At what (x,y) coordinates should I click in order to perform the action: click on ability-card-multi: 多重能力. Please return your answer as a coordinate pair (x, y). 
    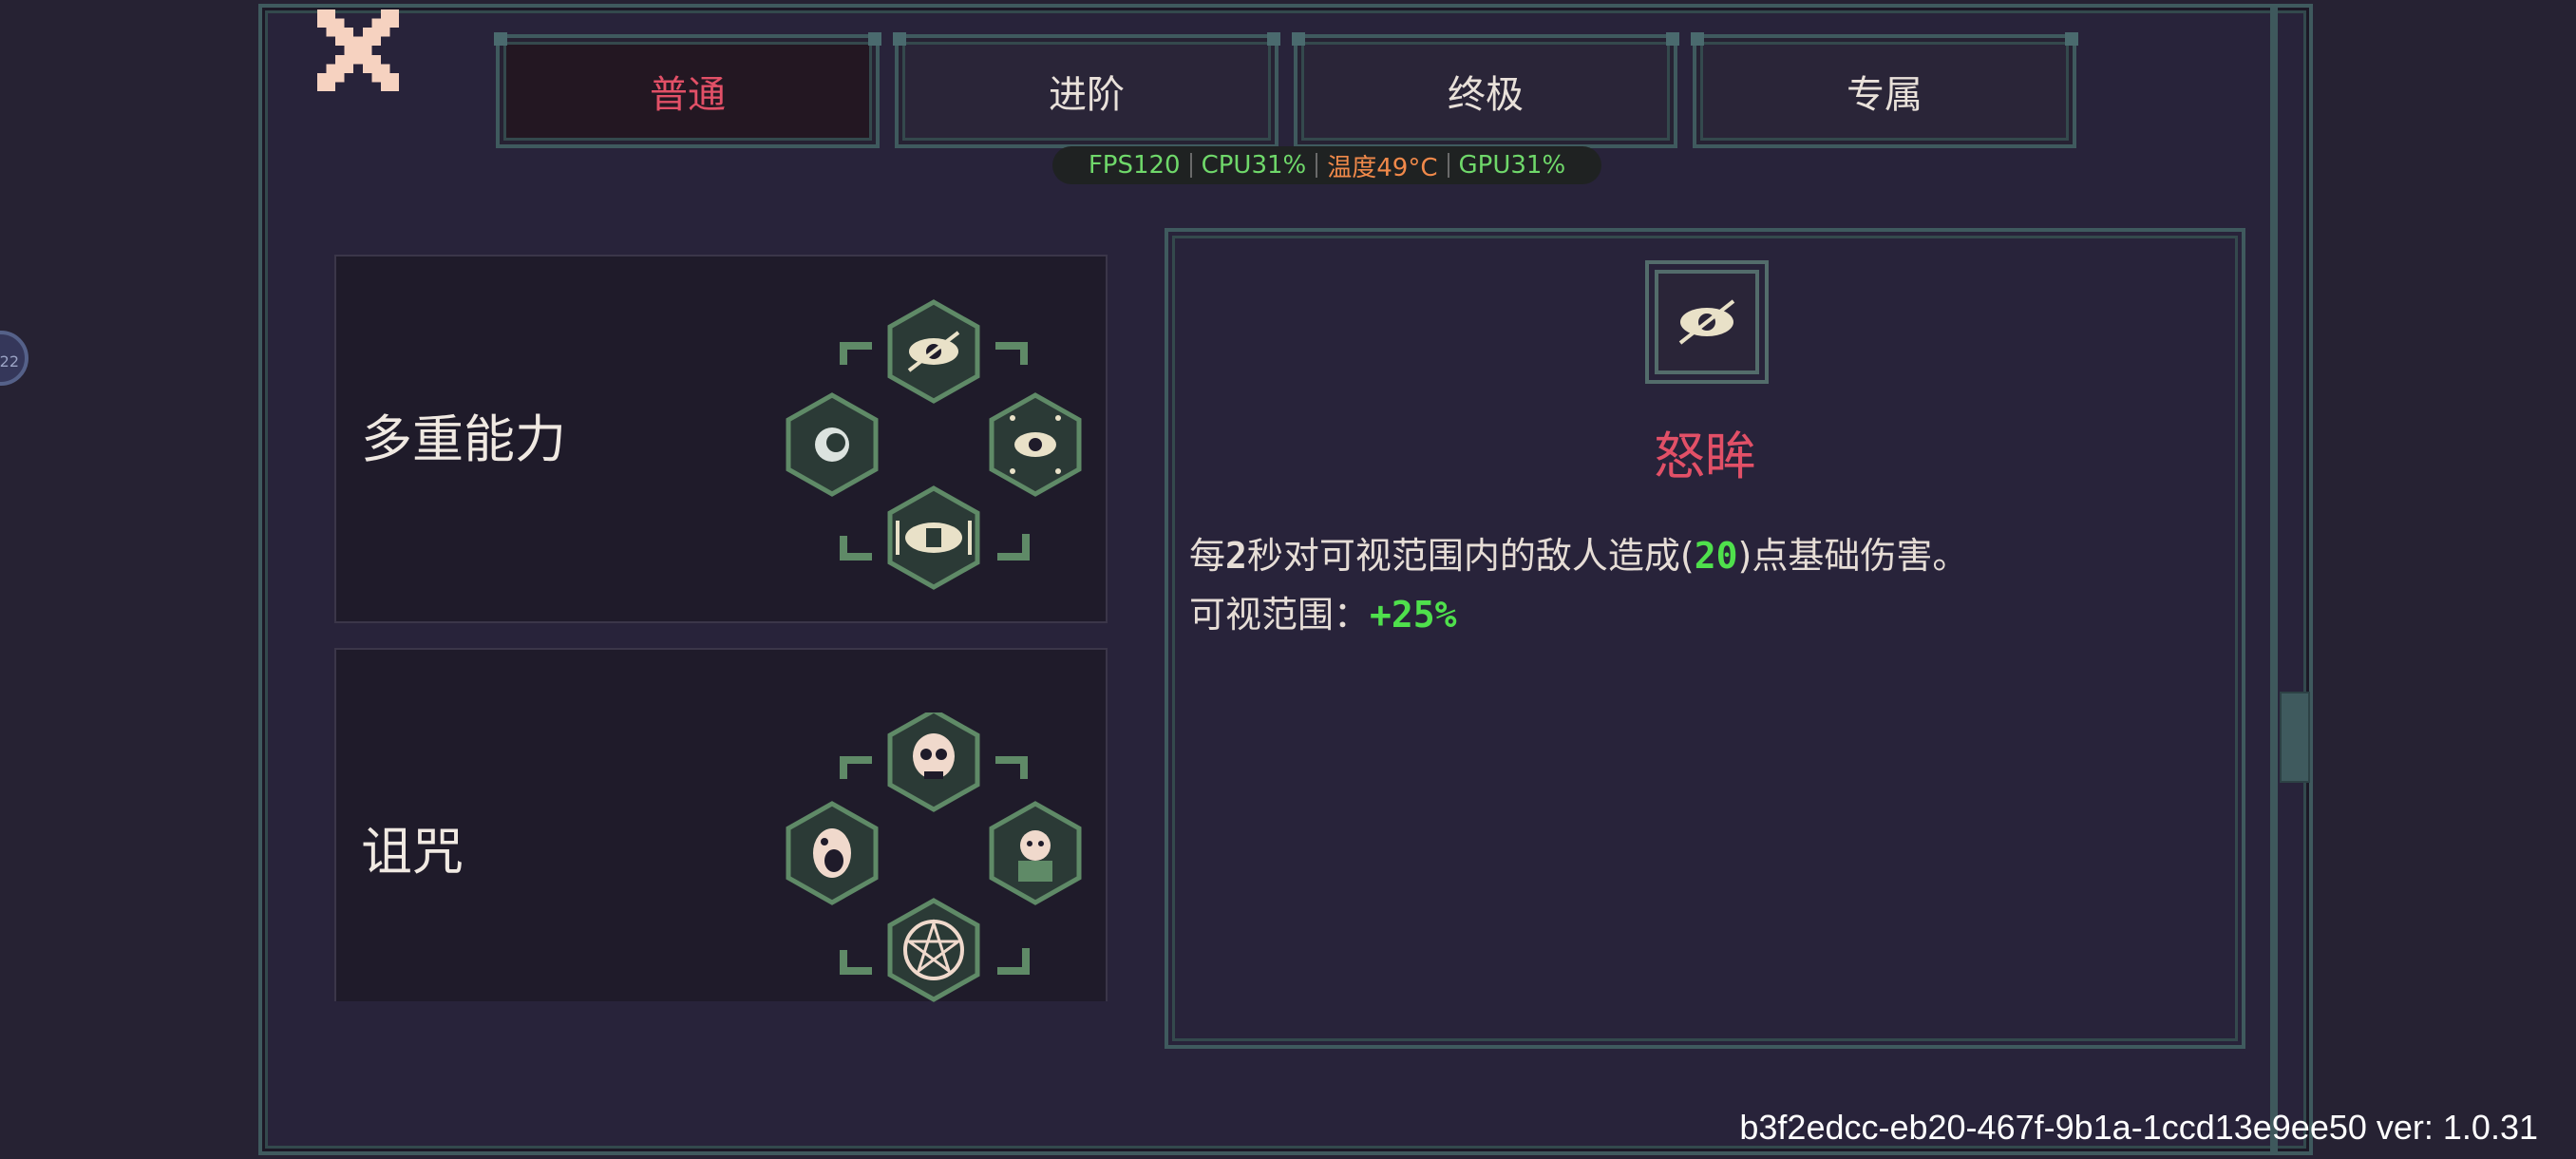
    Looking at the image, I should click on (721, 439).